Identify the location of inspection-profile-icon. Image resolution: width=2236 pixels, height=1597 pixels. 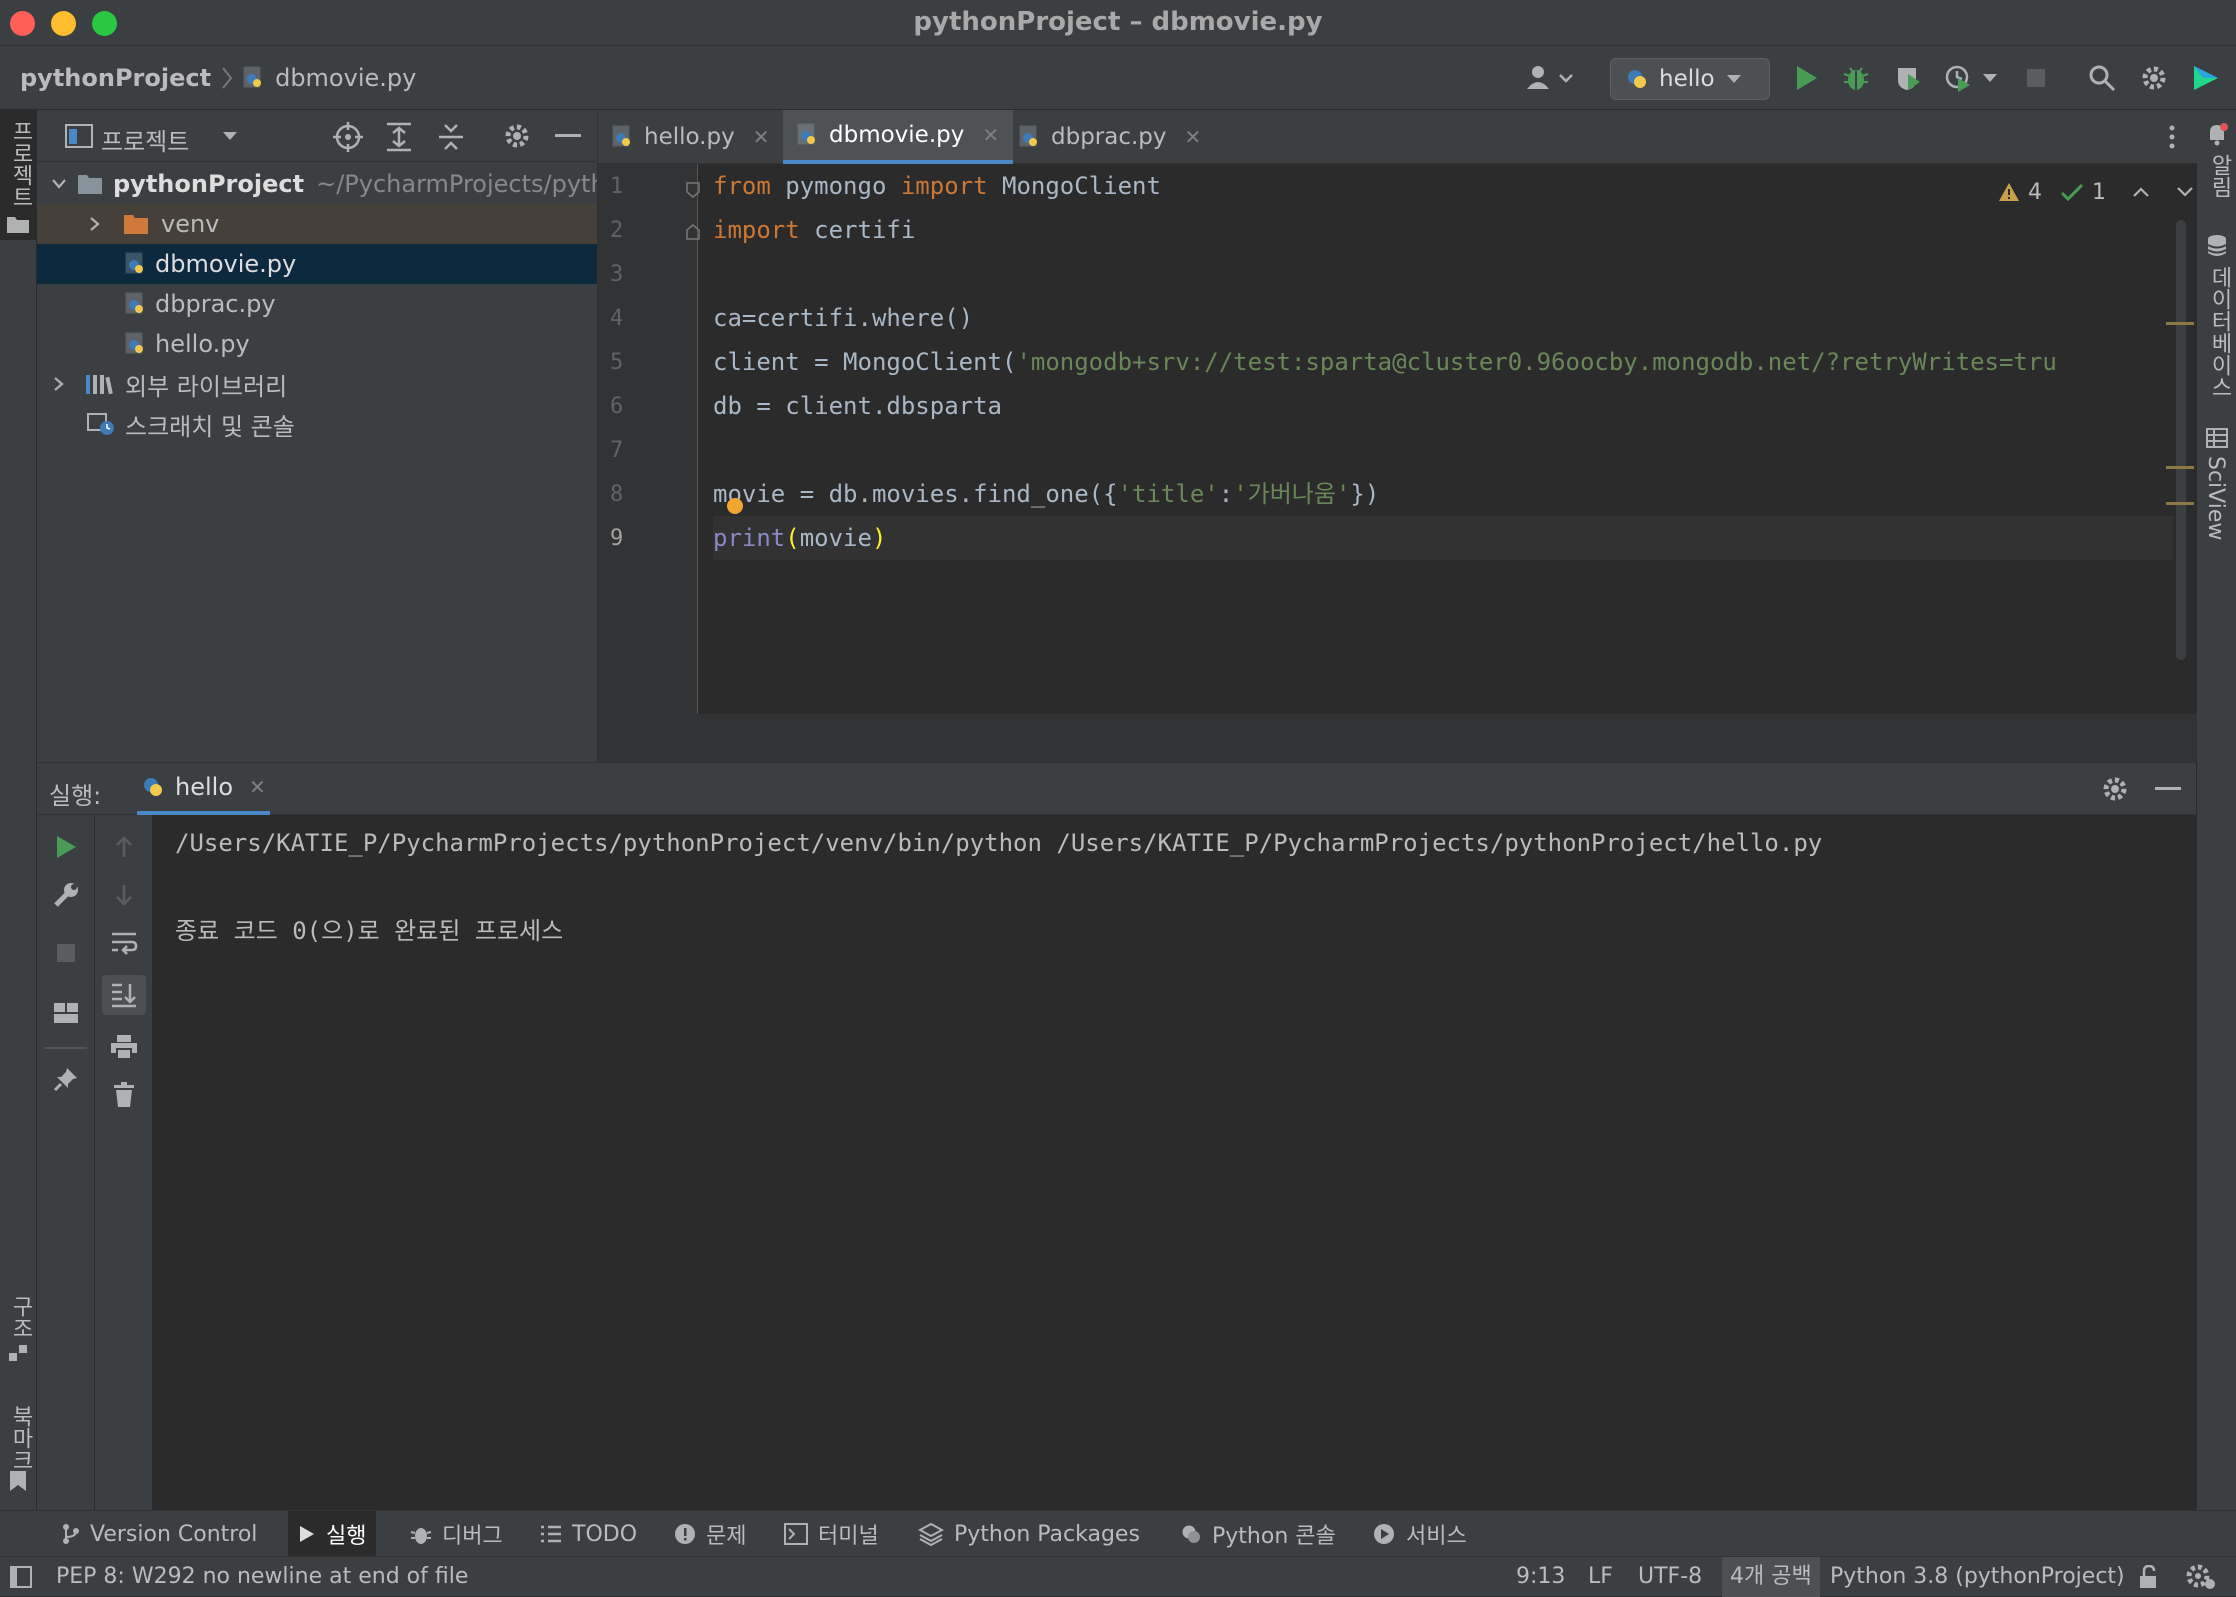
(2201, 1577).